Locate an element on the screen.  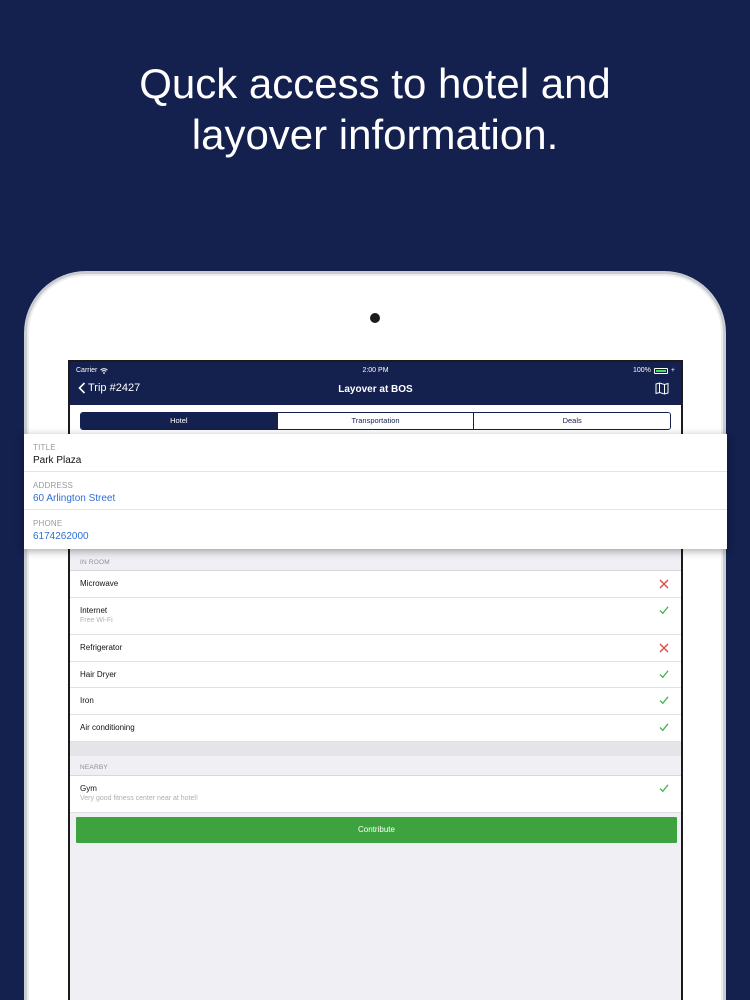
tab-transportation: Transportation is located at coordinates (375, 421).